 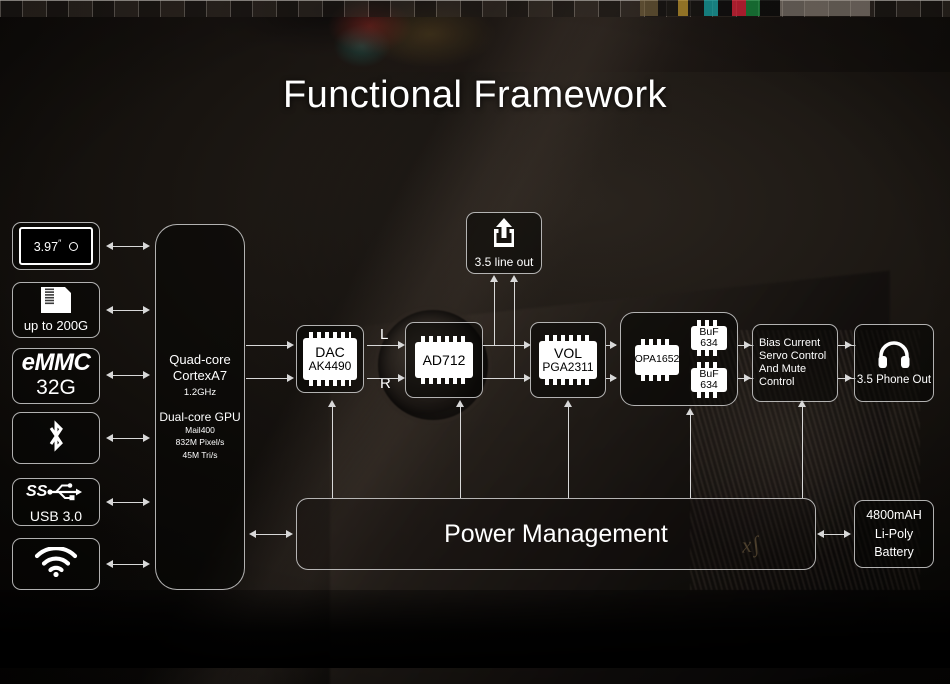 I want to click on volume-block: VOL PGA2311, so click(x=568, y=360).